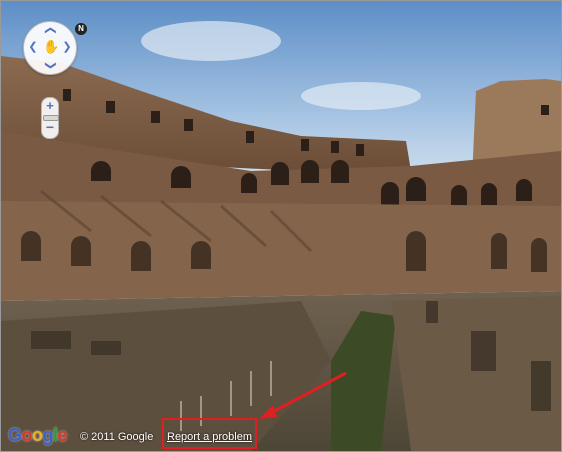  Describe the element at coordinates (117, 437) in the screenshot. I see `copyright-text: © 2011 Google` at that location.